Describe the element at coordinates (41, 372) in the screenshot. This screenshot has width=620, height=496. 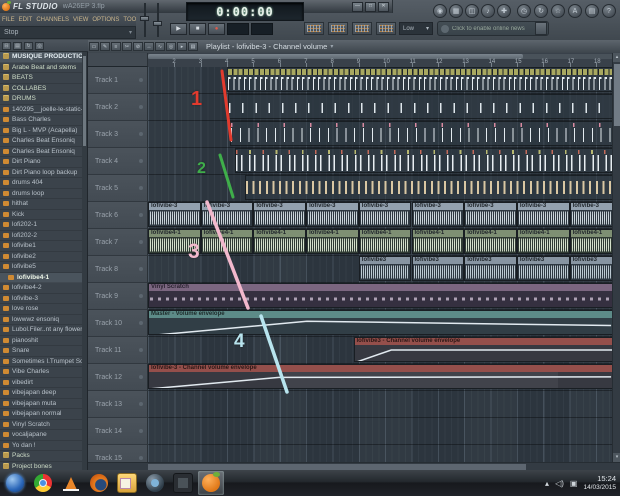
I see `browser-item: Vibe Charles` at that location.